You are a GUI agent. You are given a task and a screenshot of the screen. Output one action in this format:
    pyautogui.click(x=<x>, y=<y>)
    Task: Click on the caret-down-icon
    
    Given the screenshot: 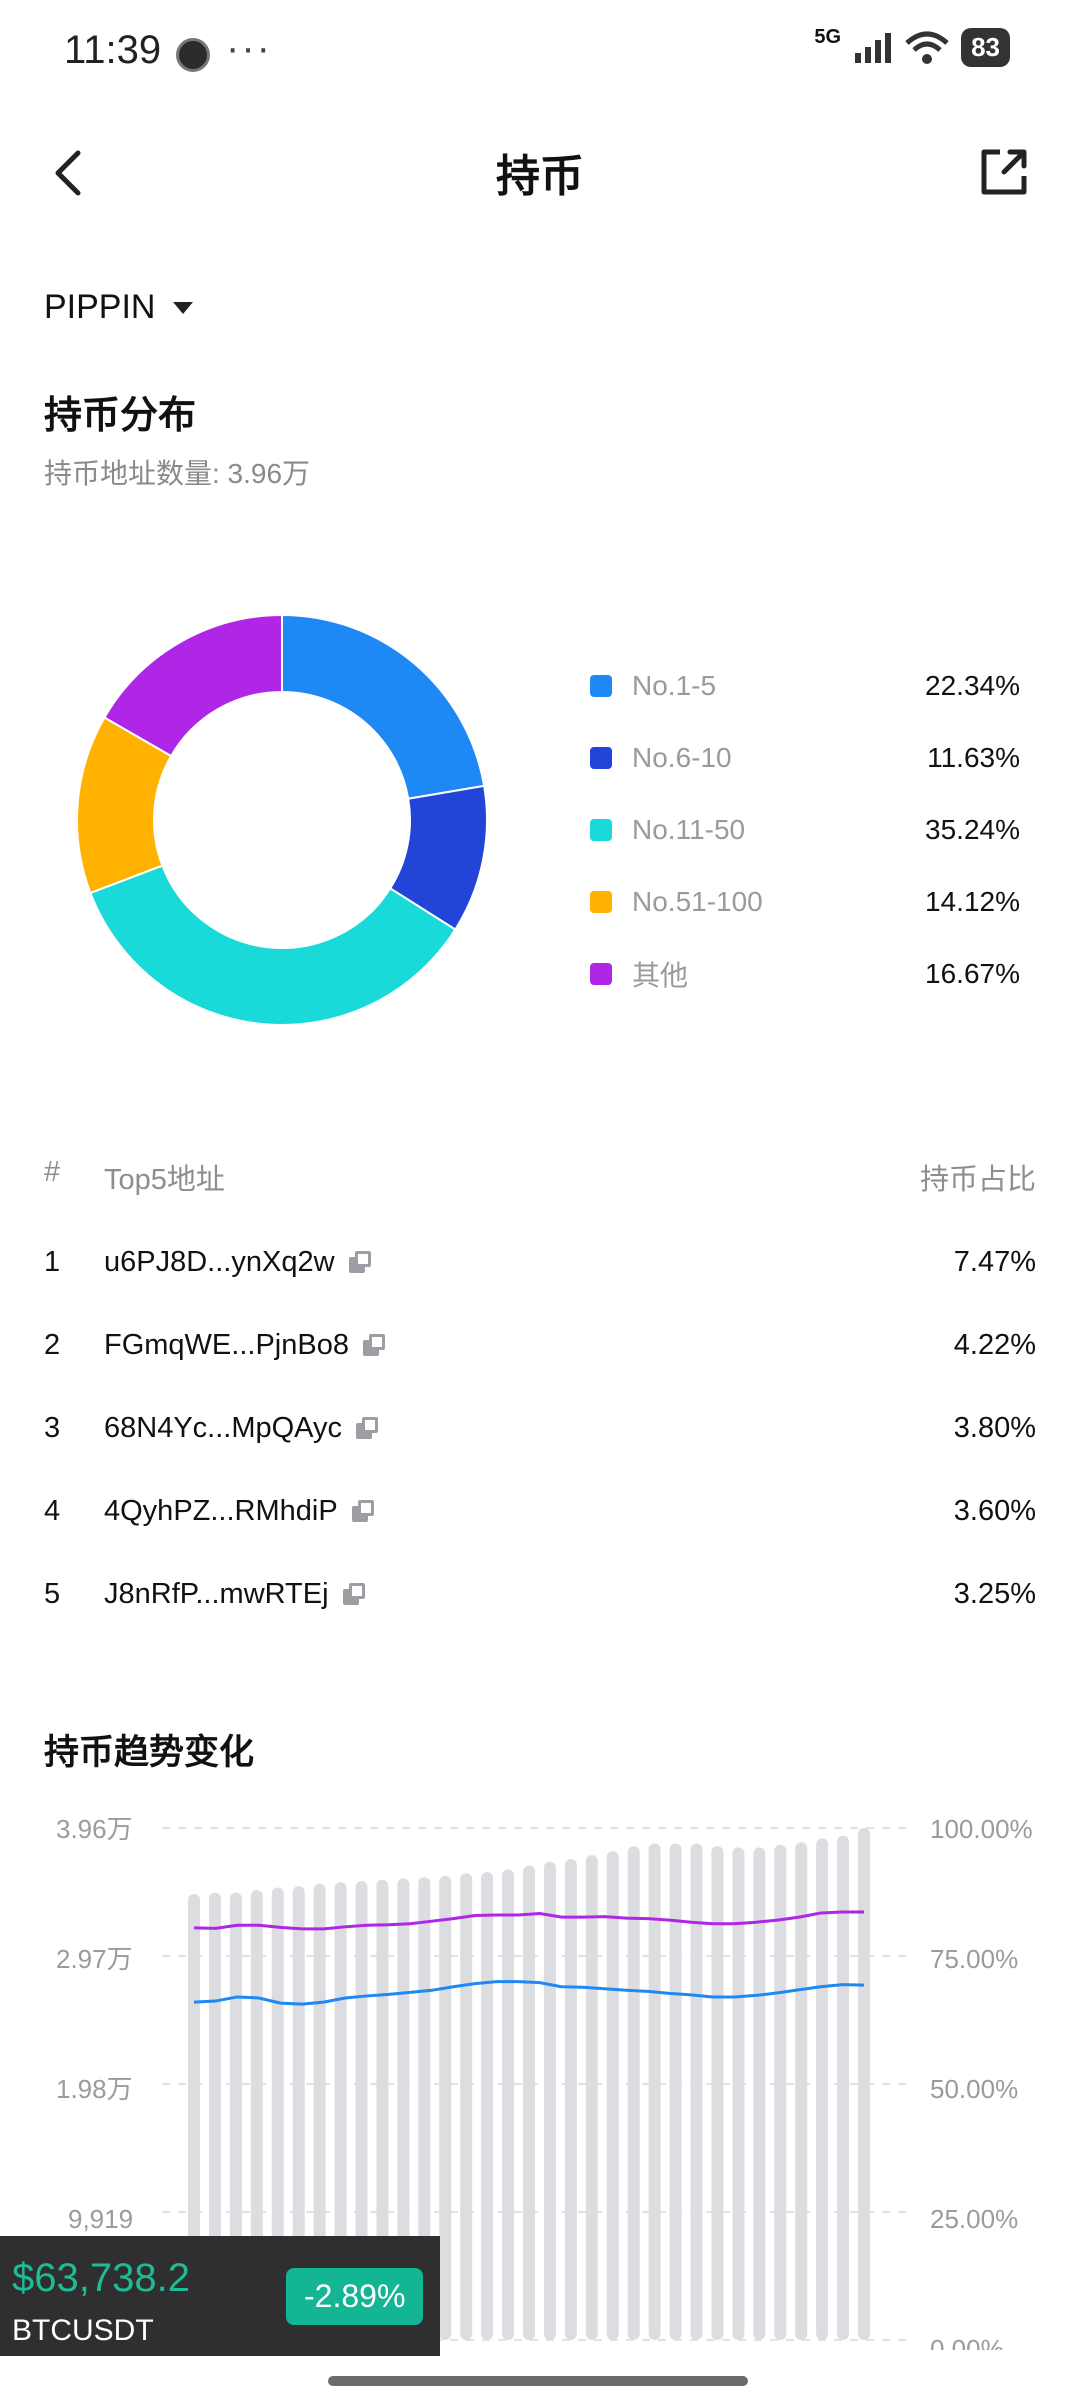 What is the action you would take?
    pyautogui.click(x=183, y=307)
    